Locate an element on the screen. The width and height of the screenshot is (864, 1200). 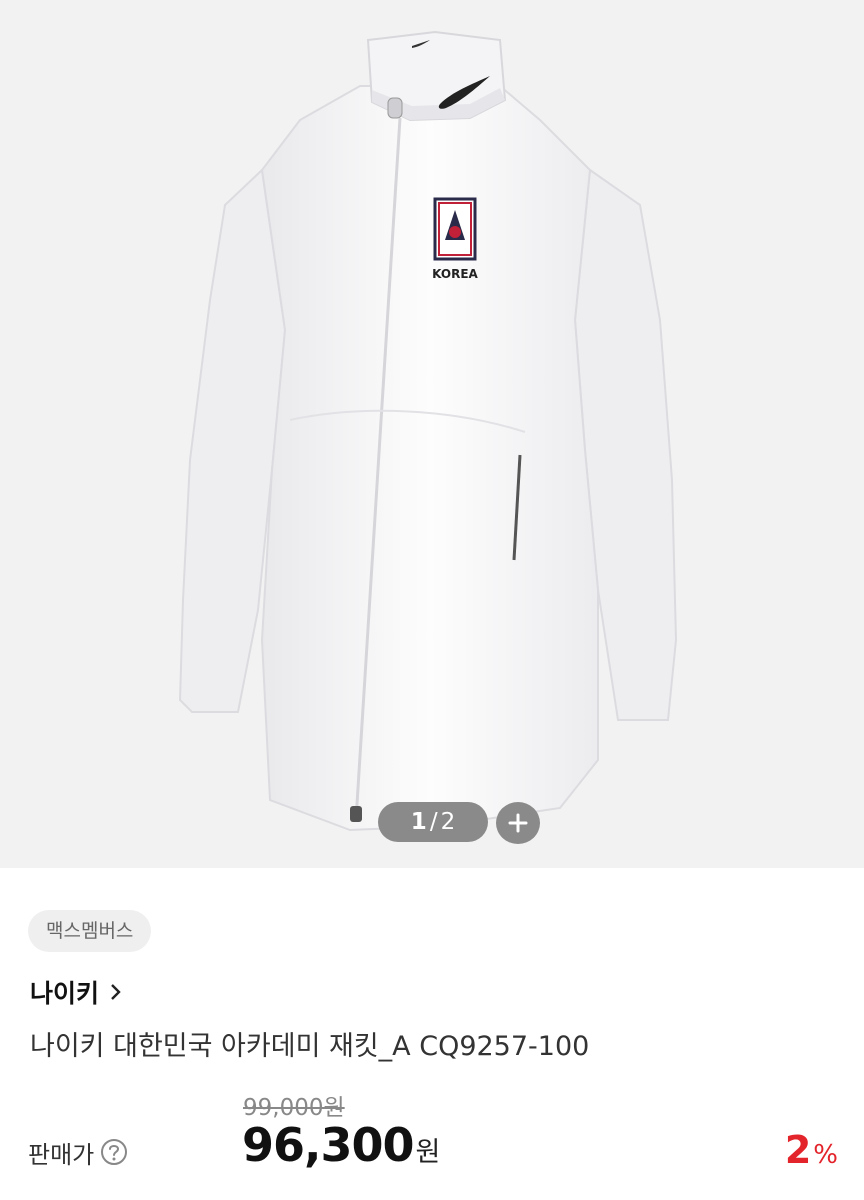
korea-crest is located at coordinates (455, 229).